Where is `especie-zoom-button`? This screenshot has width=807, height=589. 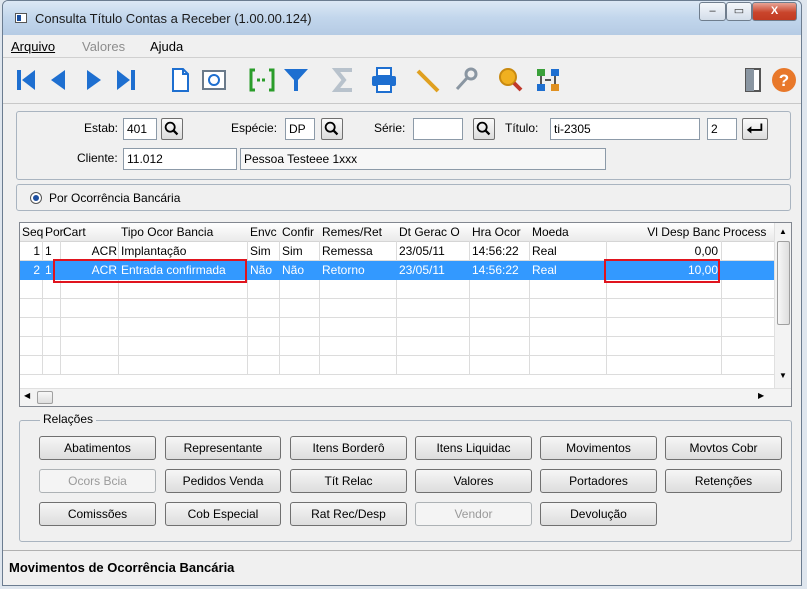 especie-zoom-button is located at coordinates (332, 129).